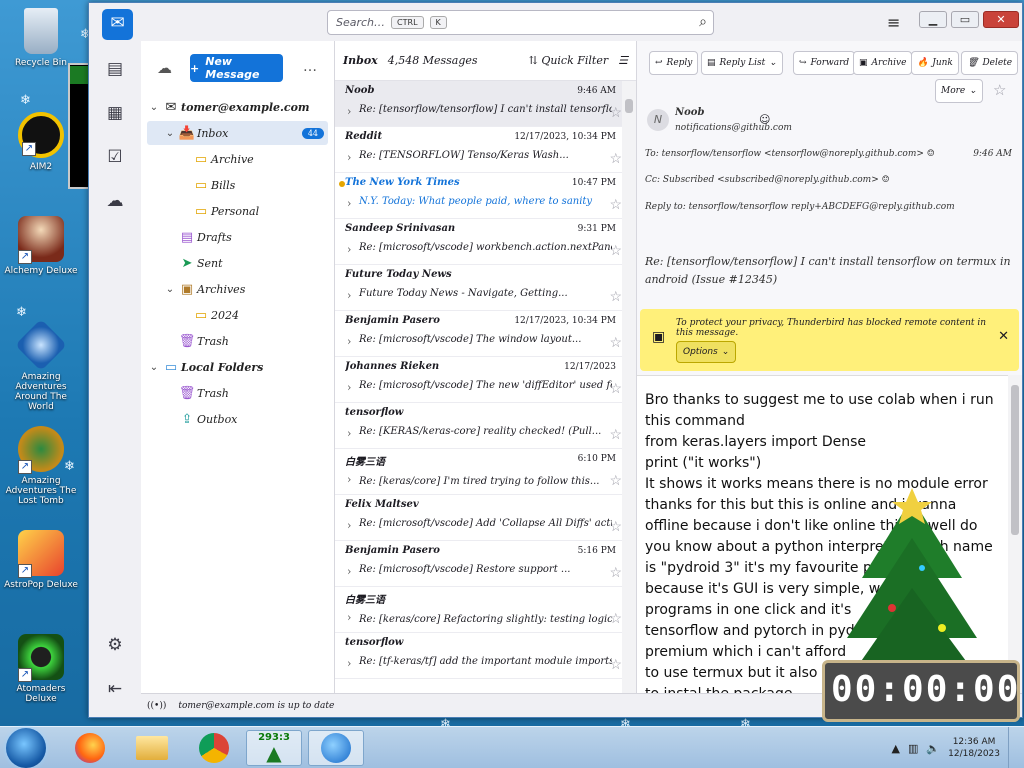 The height and width of the screenshot is (768, 1024). Describe the element at coordinates (336, 748) in the screenshot. I see `taskbar-thunderbird` at that location.